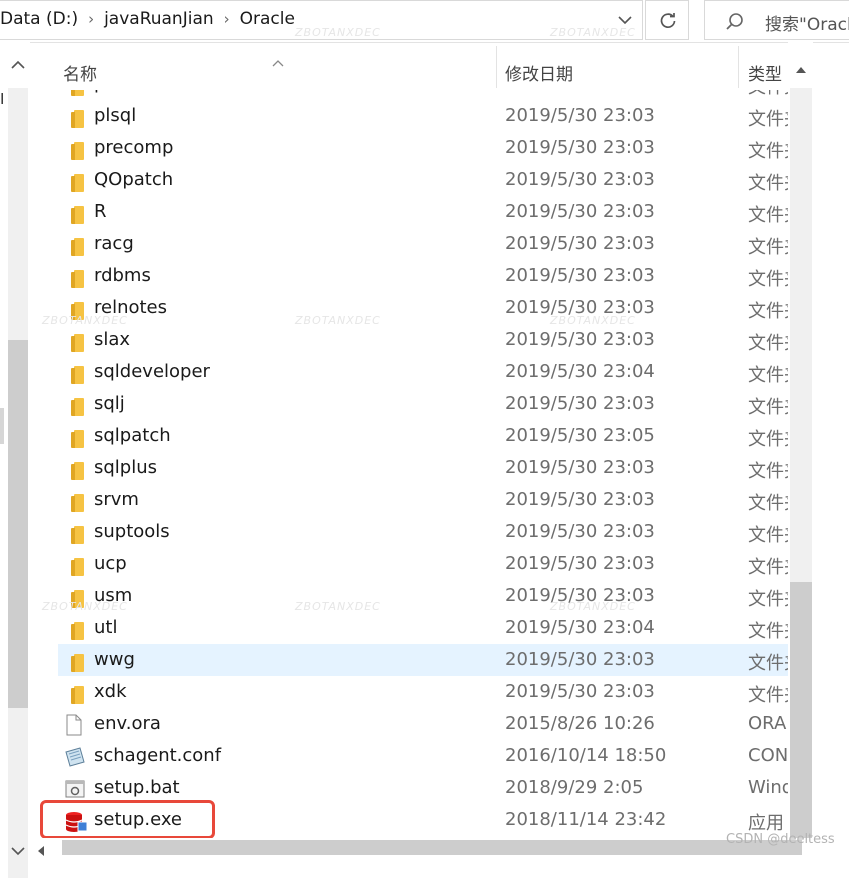 The width and height of the screenshot is (849, 878). What do you see at coordinates (74, 757) in the screenshot?
I see `config-file-icon` at bounding box center [74, 757].